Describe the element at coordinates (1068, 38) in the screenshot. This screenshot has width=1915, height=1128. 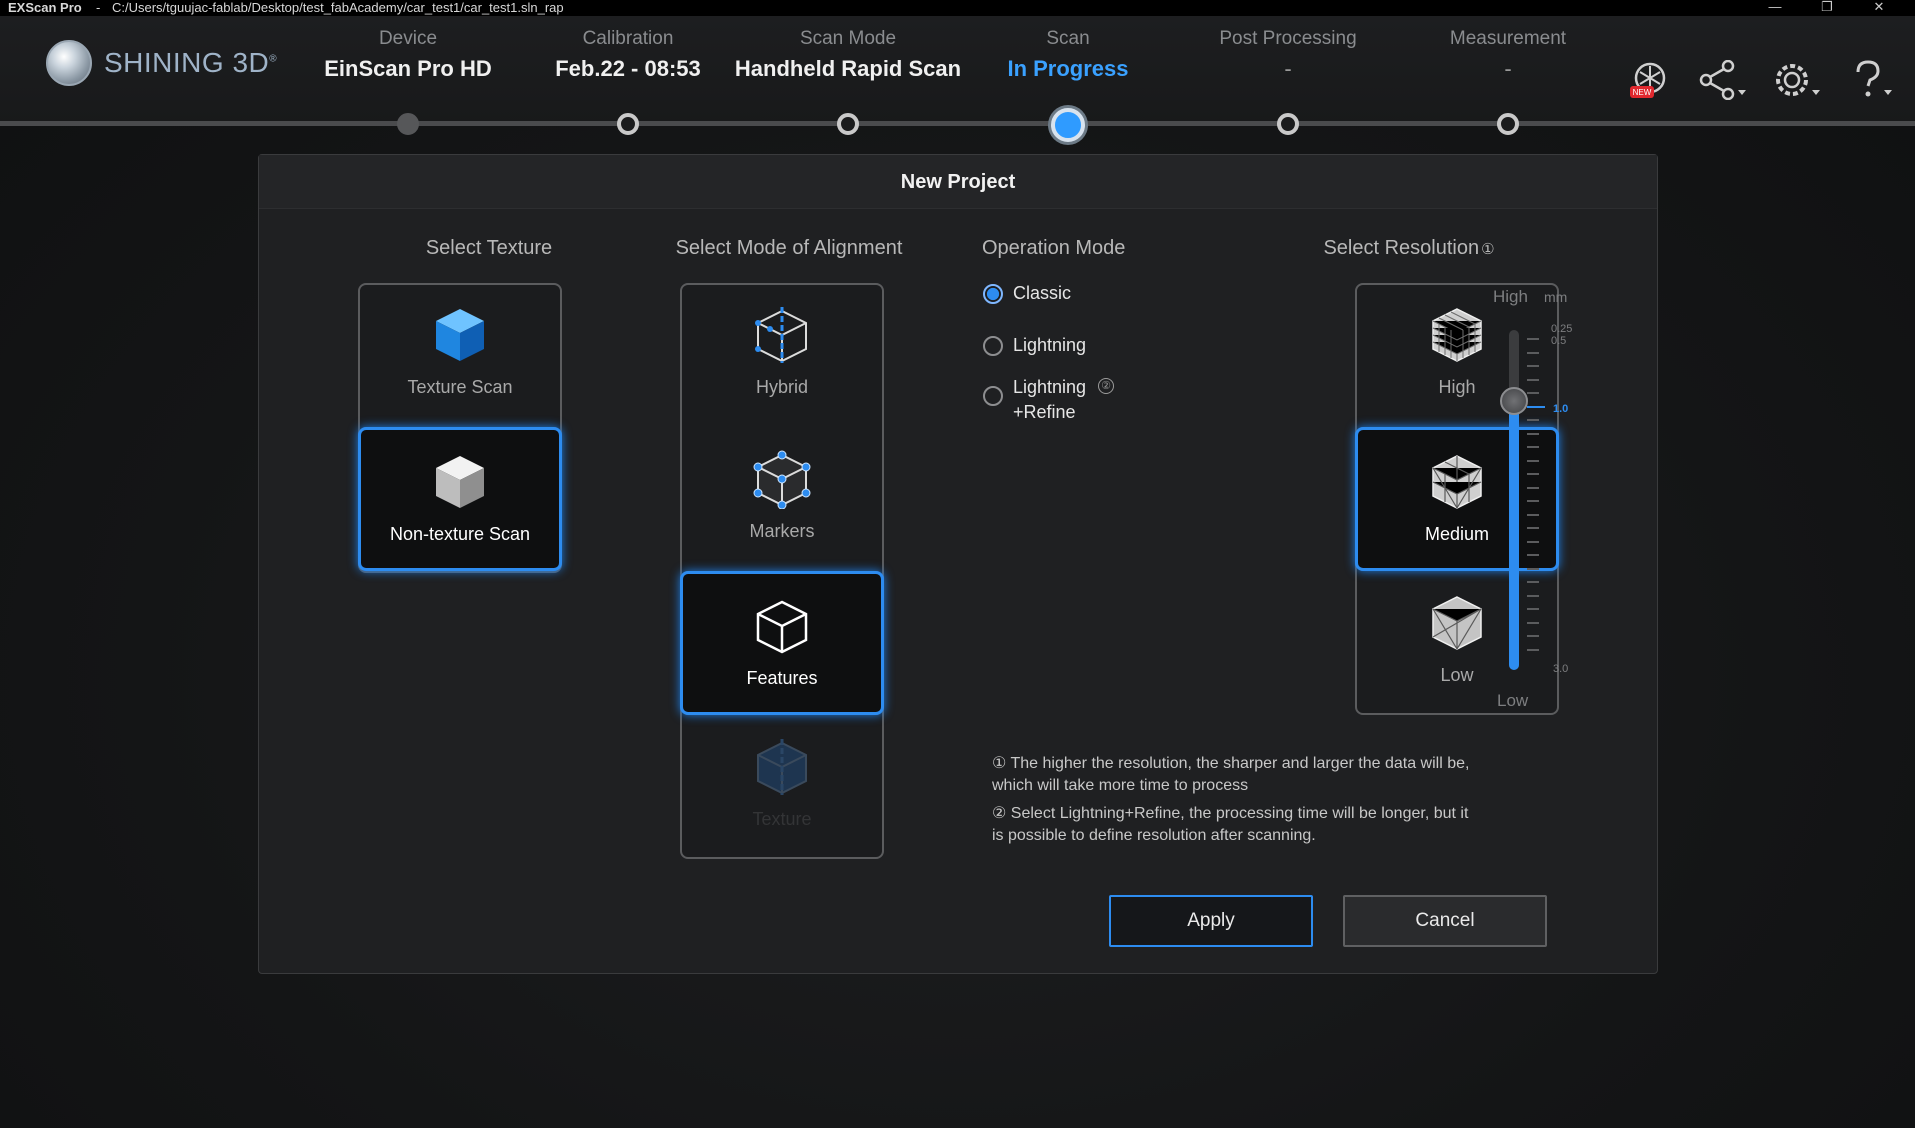
I see `step-label: Scan` at that location.